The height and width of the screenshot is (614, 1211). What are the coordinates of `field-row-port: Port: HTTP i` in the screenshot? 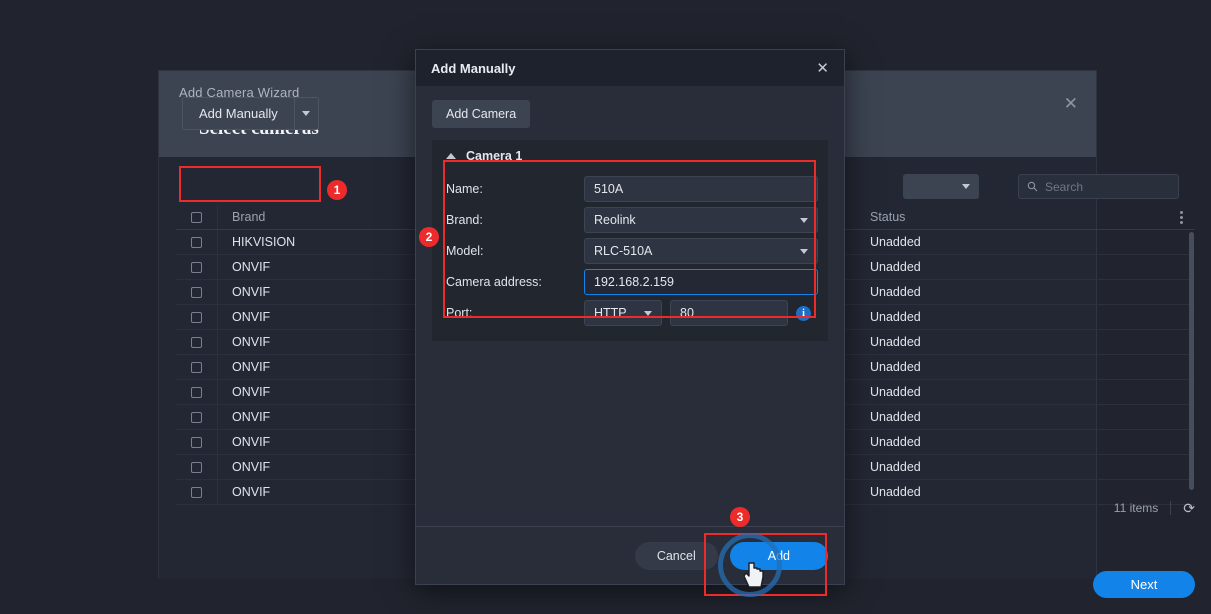 It's located at (630, 313).